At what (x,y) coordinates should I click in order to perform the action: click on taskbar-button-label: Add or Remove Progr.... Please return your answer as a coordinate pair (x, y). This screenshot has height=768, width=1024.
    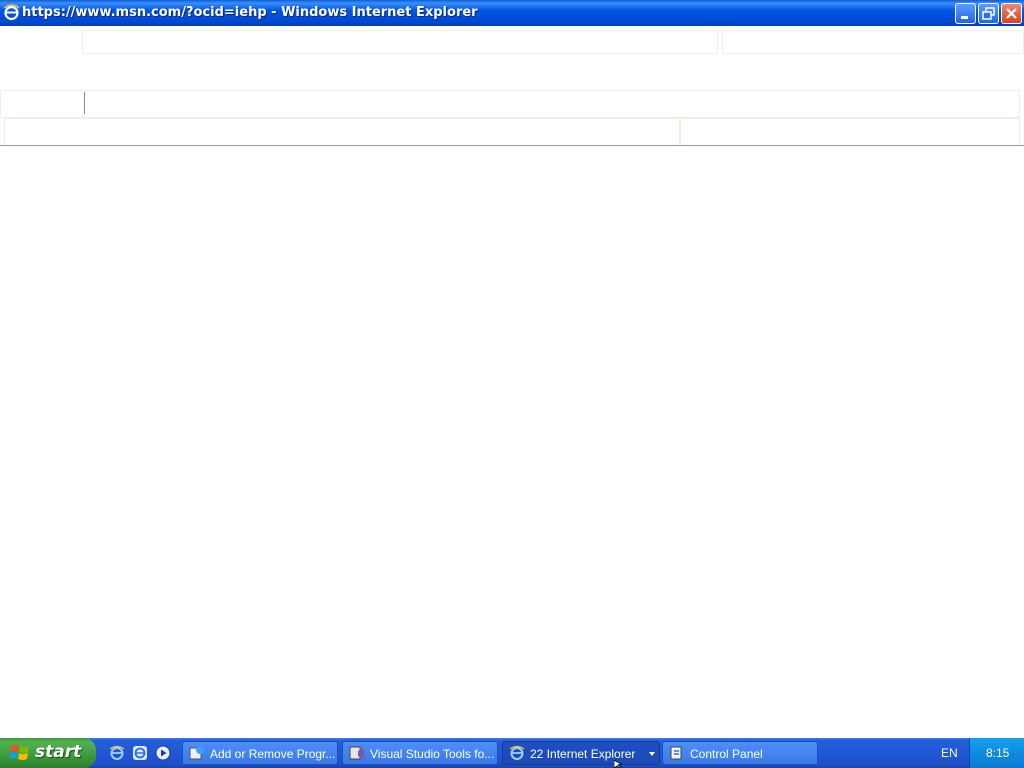
    Looking at the image, I should click on (273, 754).